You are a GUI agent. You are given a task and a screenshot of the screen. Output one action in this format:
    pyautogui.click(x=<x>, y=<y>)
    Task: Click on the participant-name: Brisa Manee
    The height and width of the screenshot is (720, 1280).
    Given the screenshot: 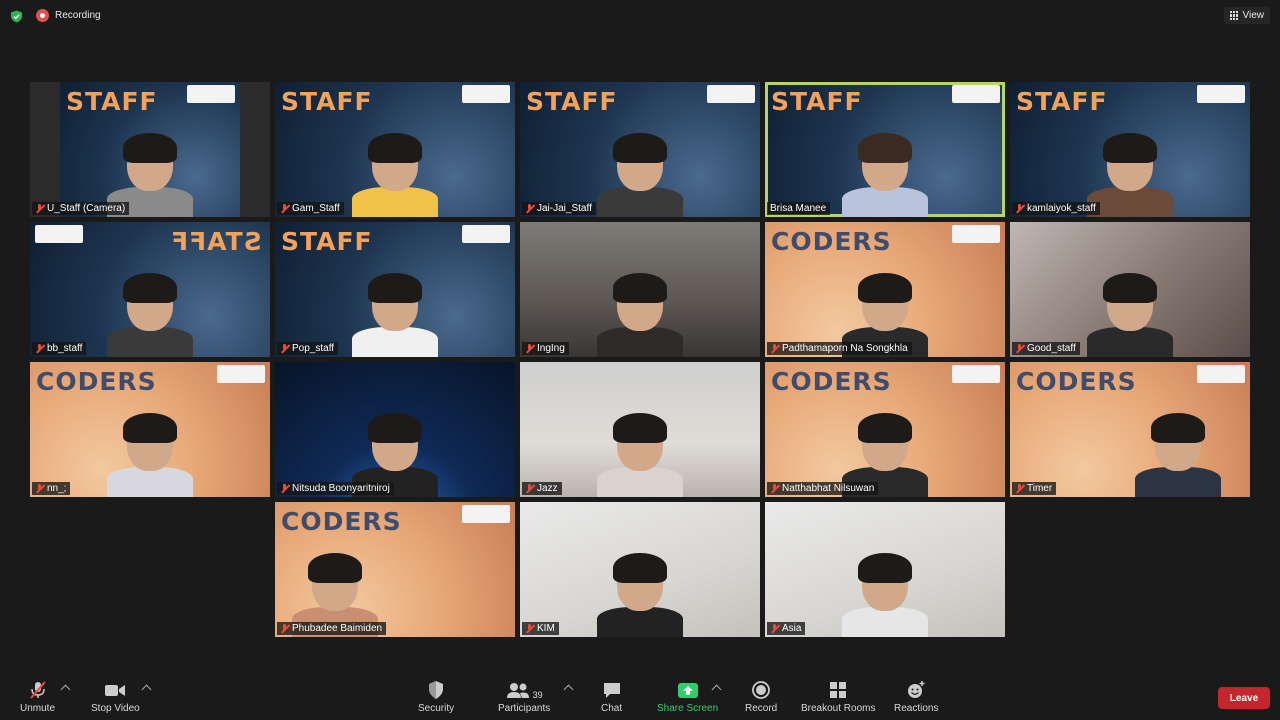 What is the action you would take?
    pyautogui.click(x=798, y=208)
    